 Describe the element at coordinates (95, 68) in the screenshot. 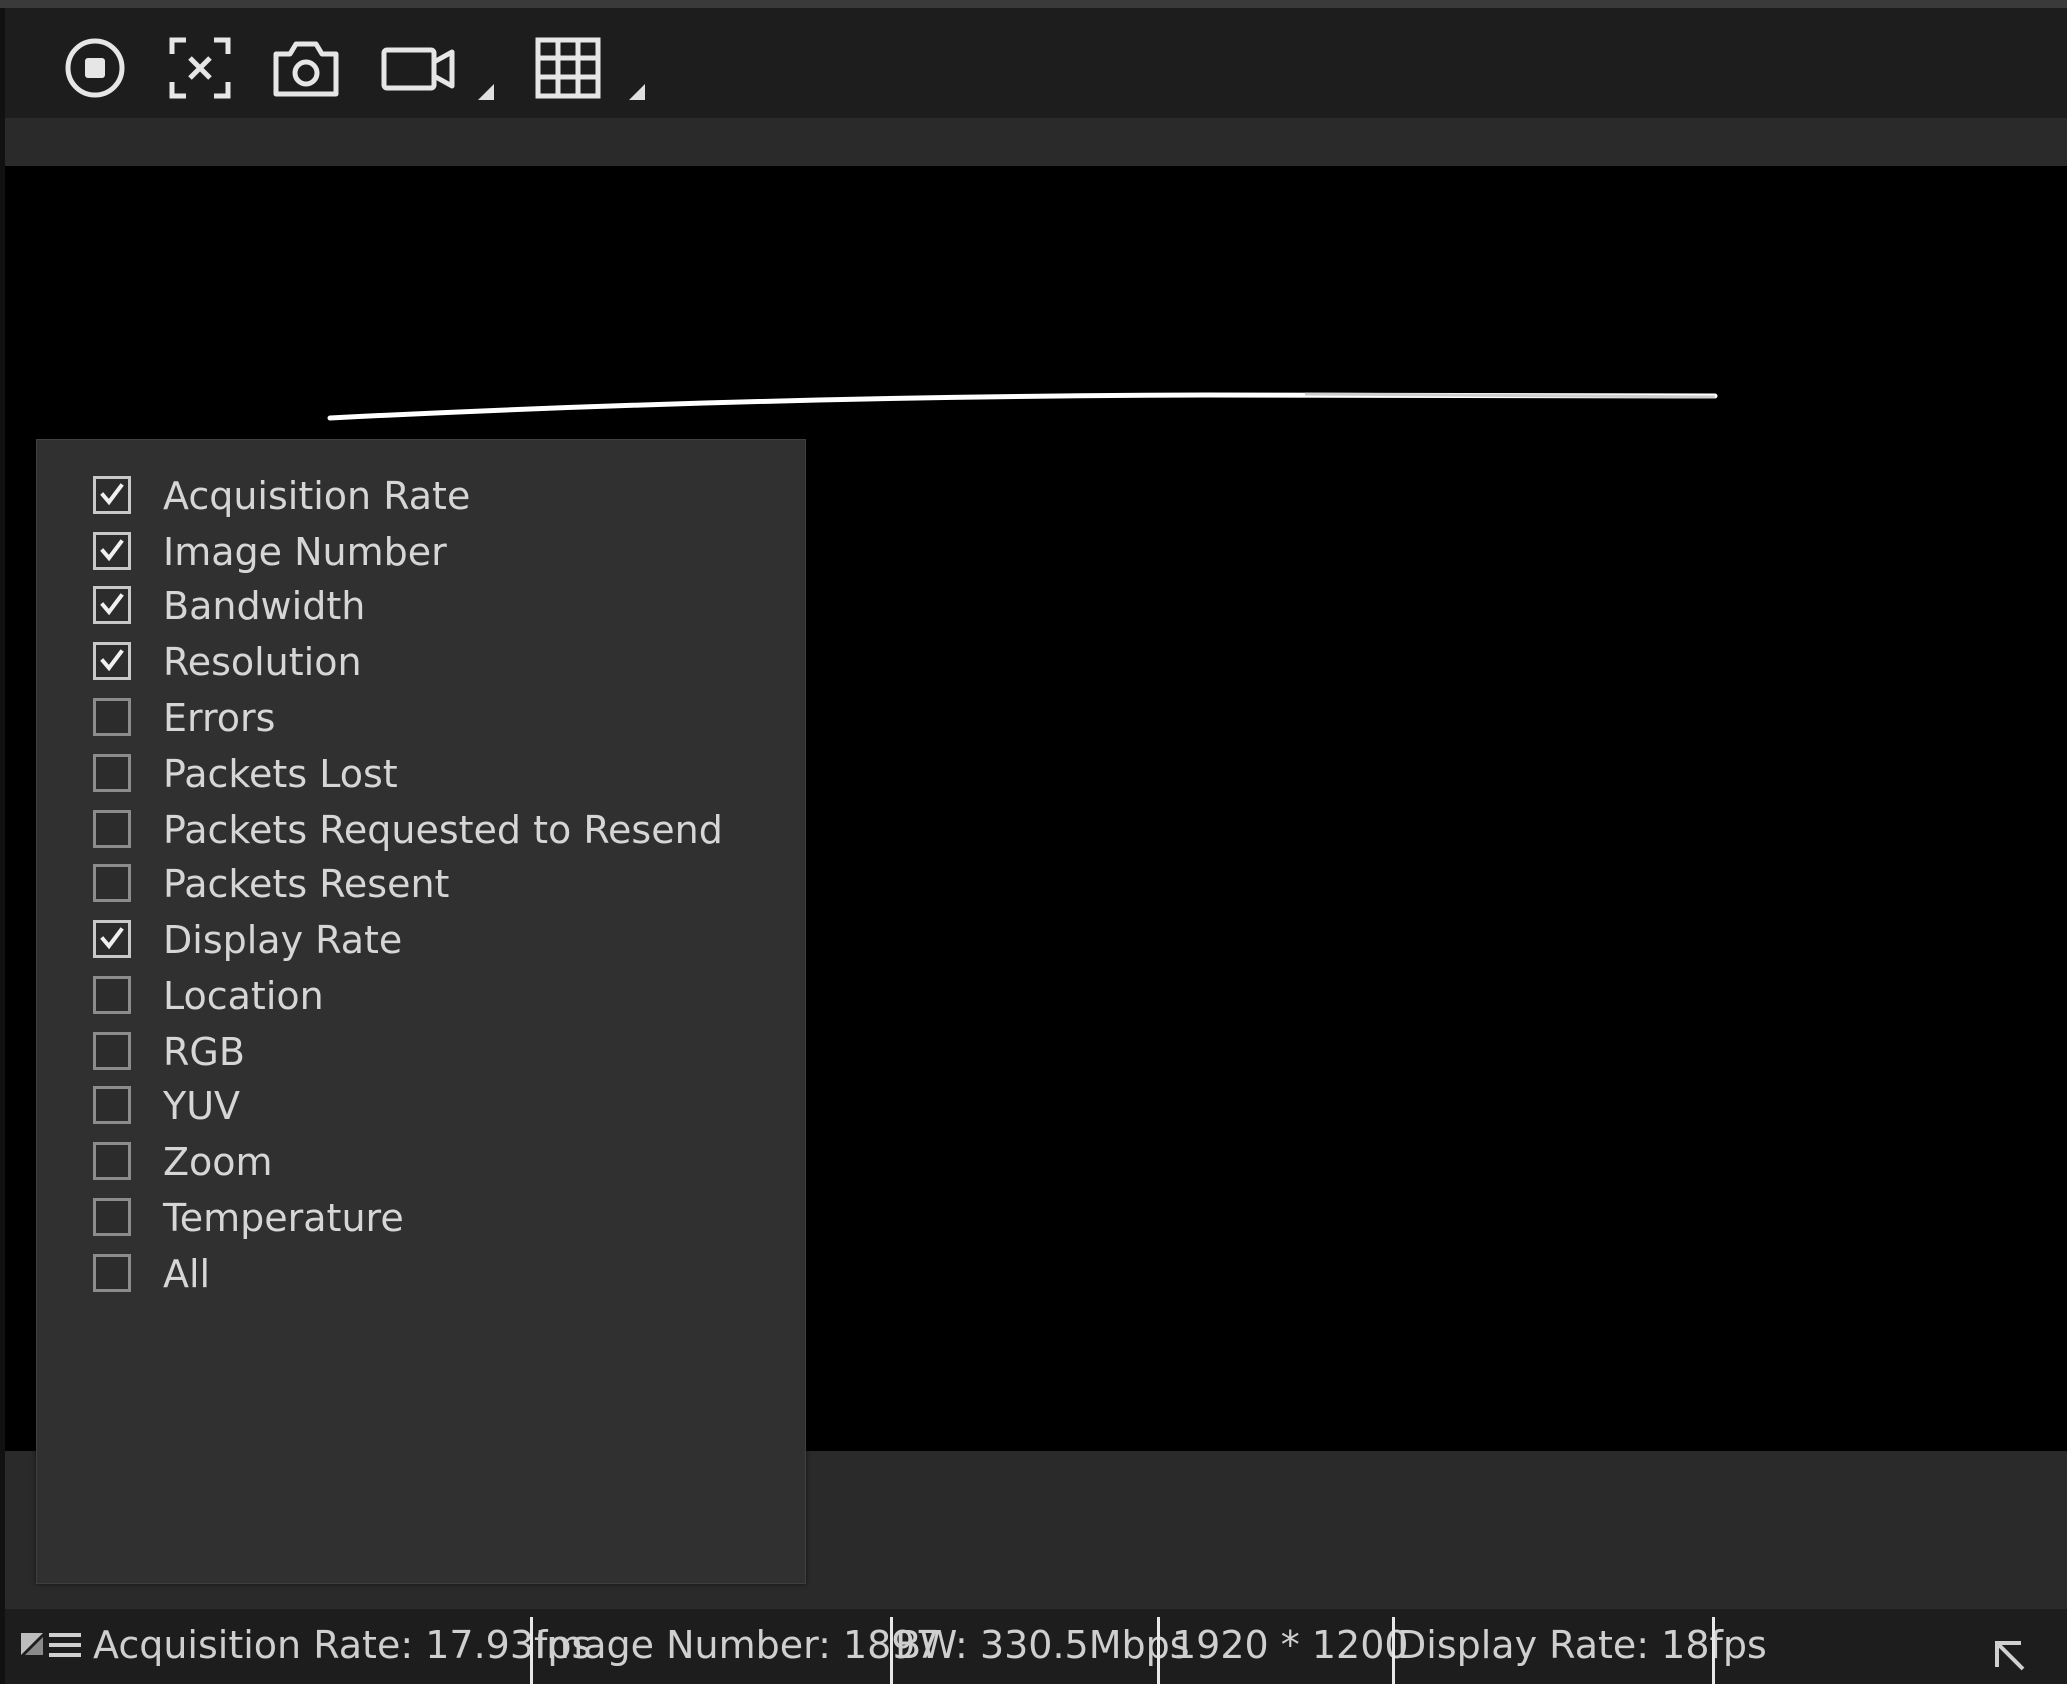

I see `stop-icon` at that location.